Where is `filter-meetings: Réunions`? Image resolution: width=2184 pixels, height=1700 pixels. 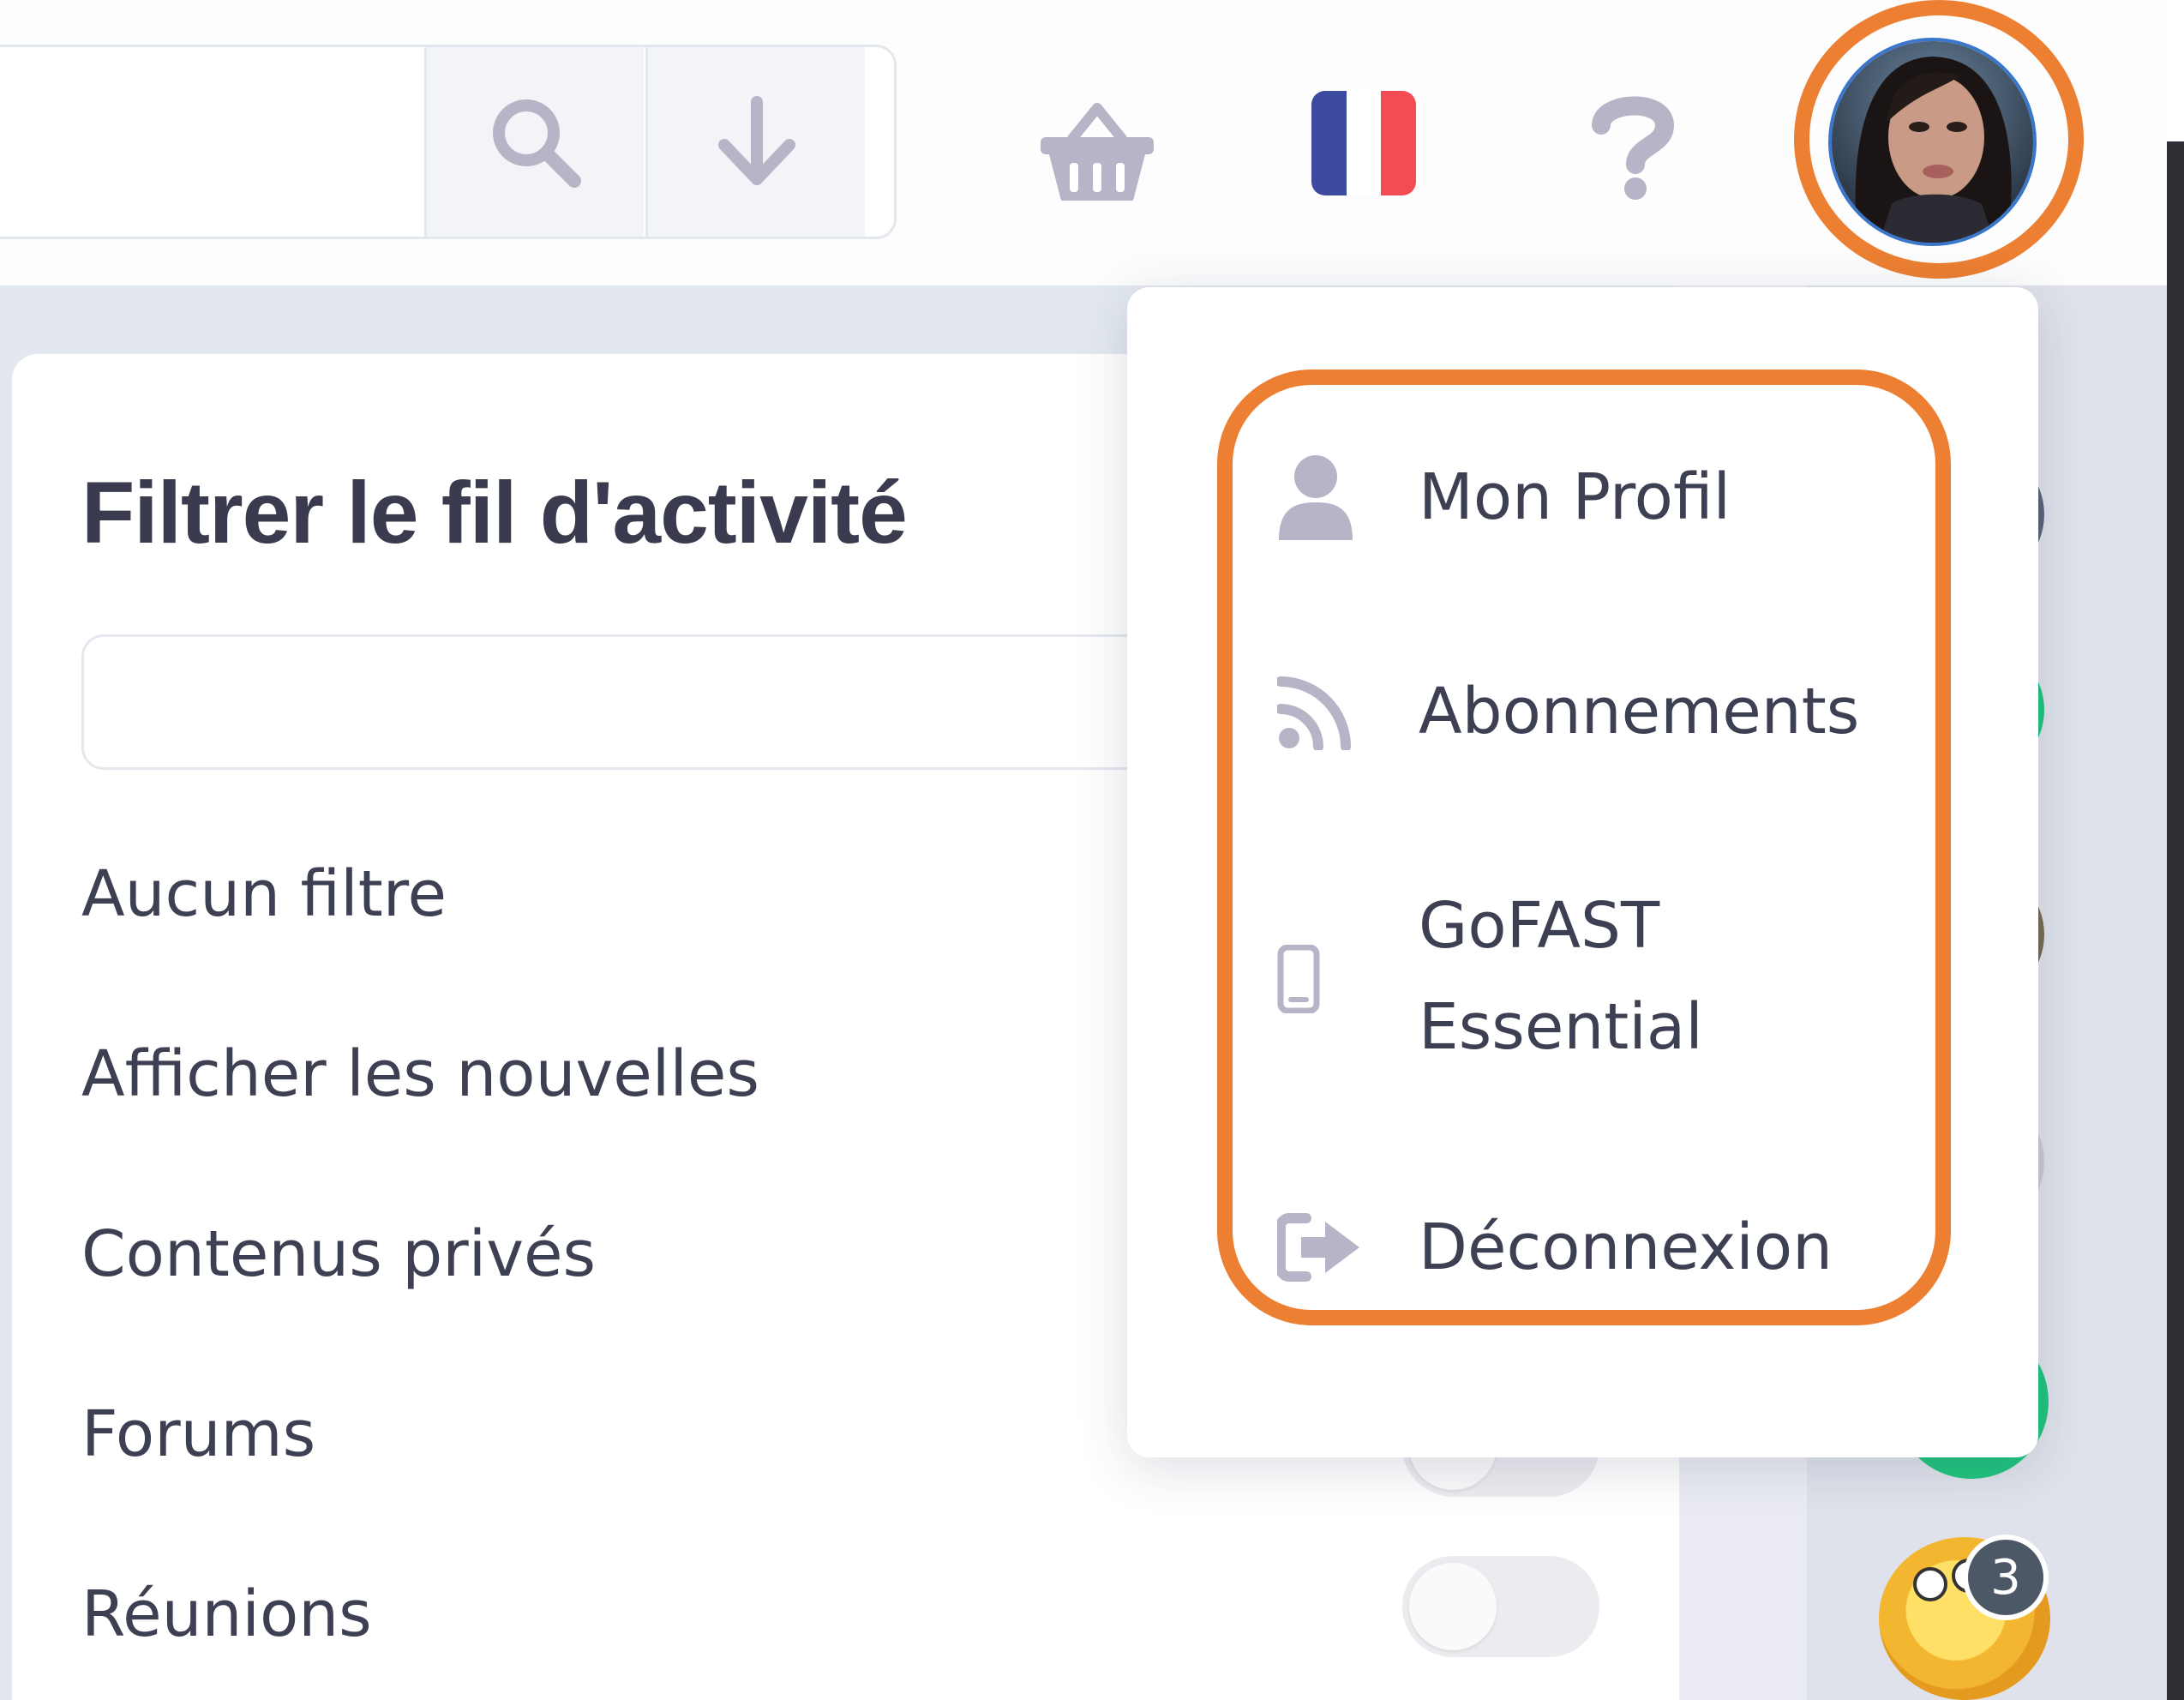 filter-meetings: Réunions is located at coordinates (226, 1614).